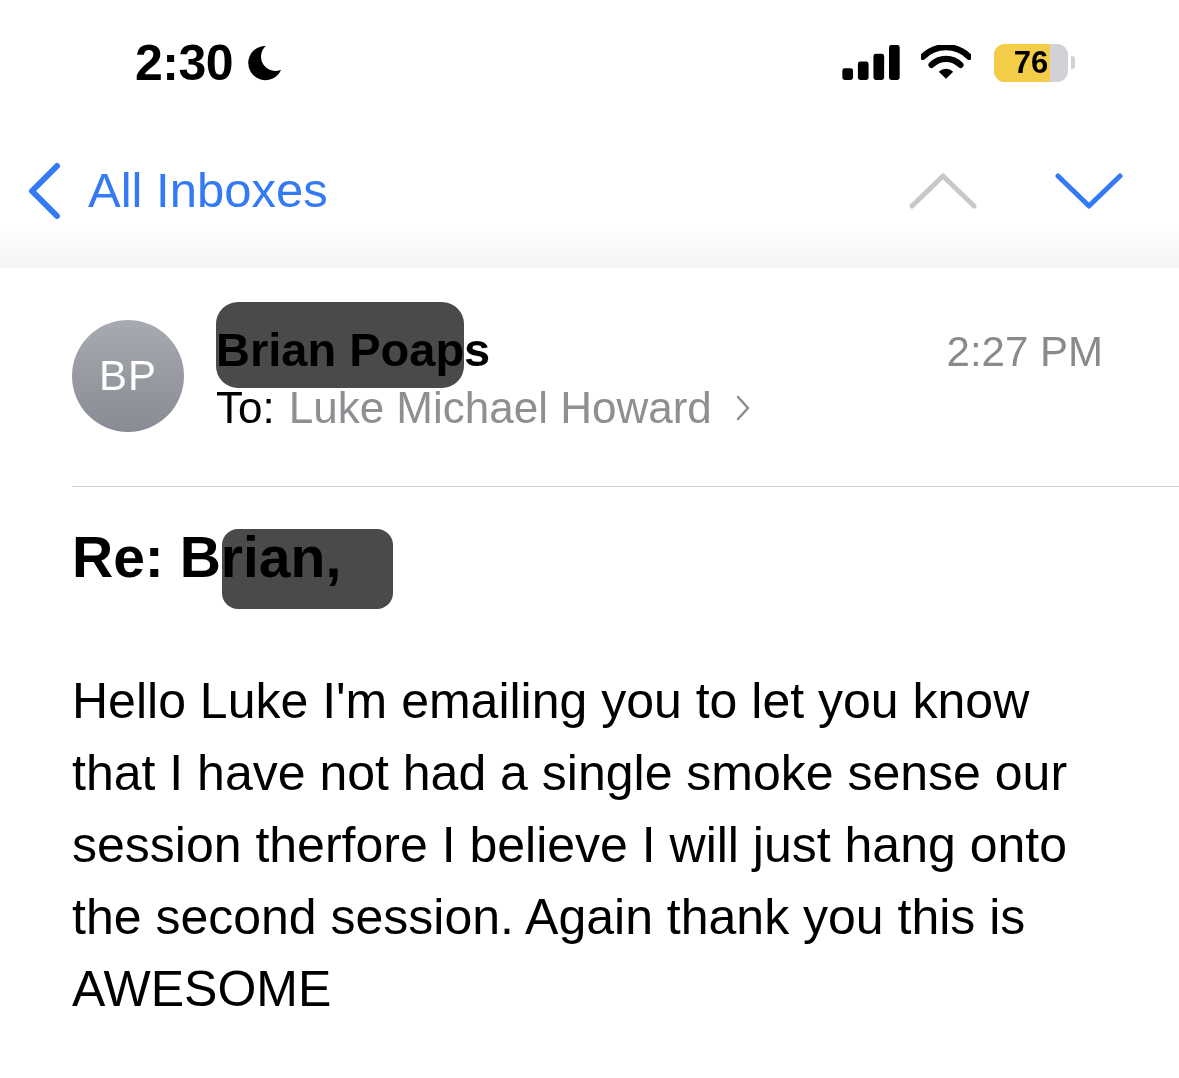  What do you see at coordinates (1031, 62) in the screenshot?
I see `battery-percent: 76` at bounding box center [1031, 62].